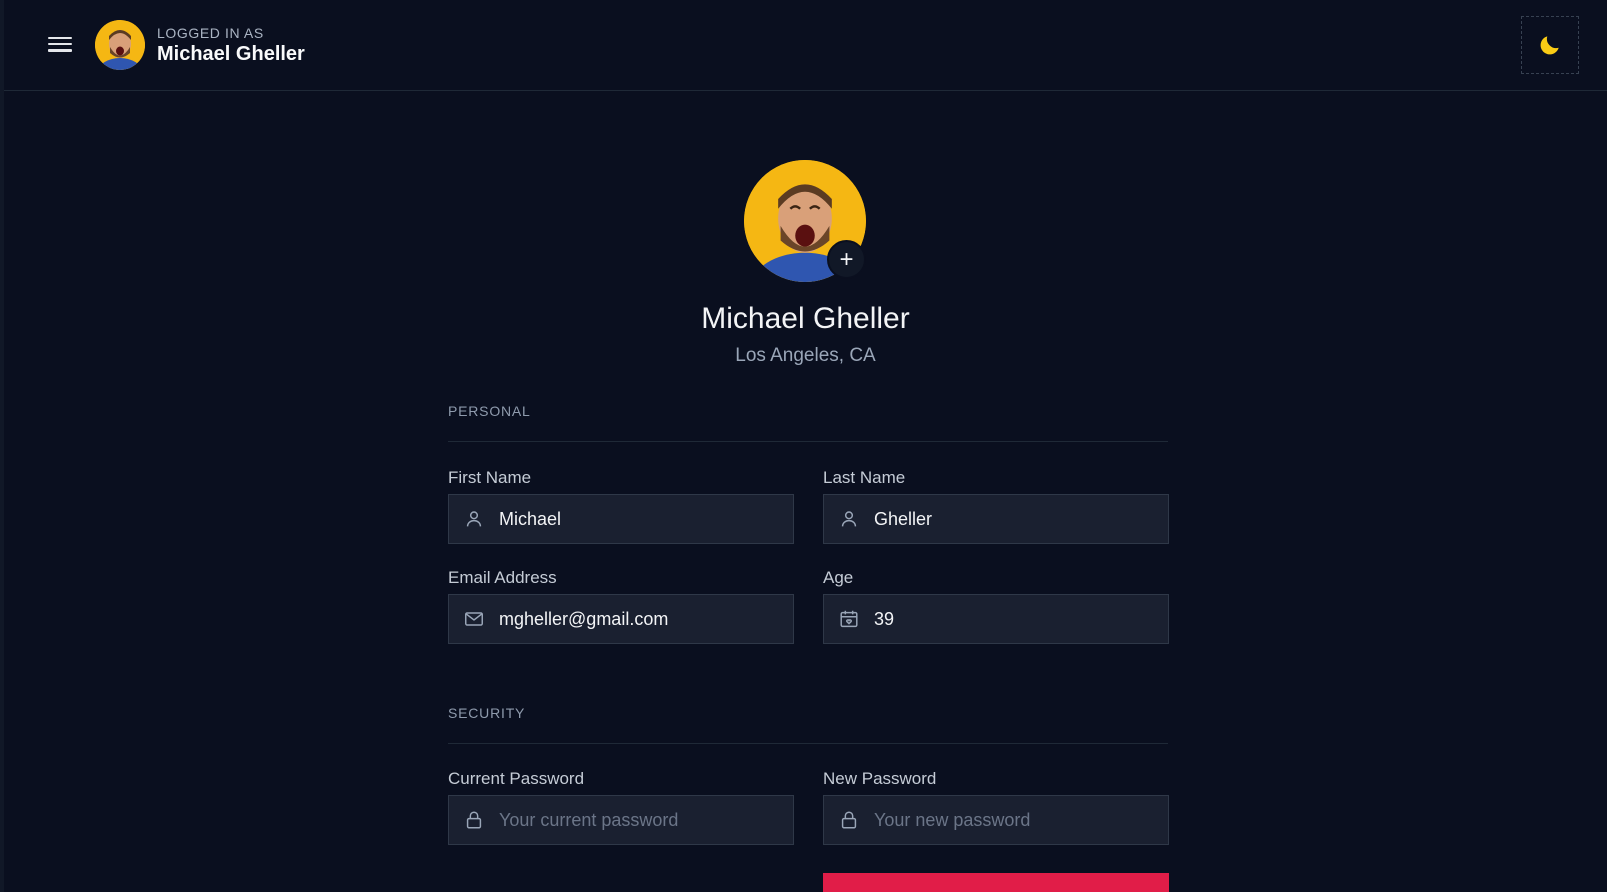 Image resolution: width=1607 pixels, height=892 pixels. I want to click on logged-in-user-name: Michael Gheller, so click(231, 54).